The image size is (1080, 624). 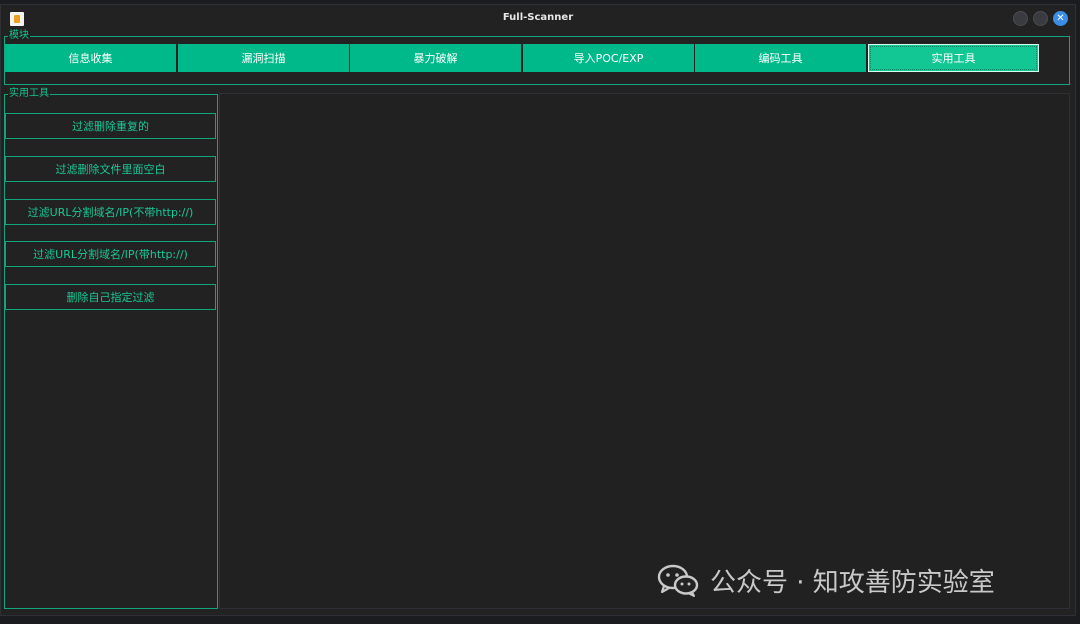 I want to click on window-title: Full-Scanner, so click(x=538, y=17).